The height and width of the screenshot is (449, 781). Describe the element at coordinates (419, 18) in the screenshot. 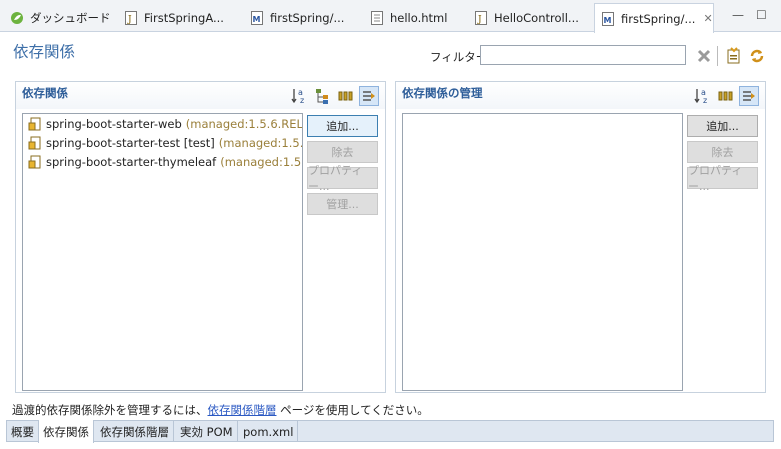

I see `tab-label: hello.html` at that location.